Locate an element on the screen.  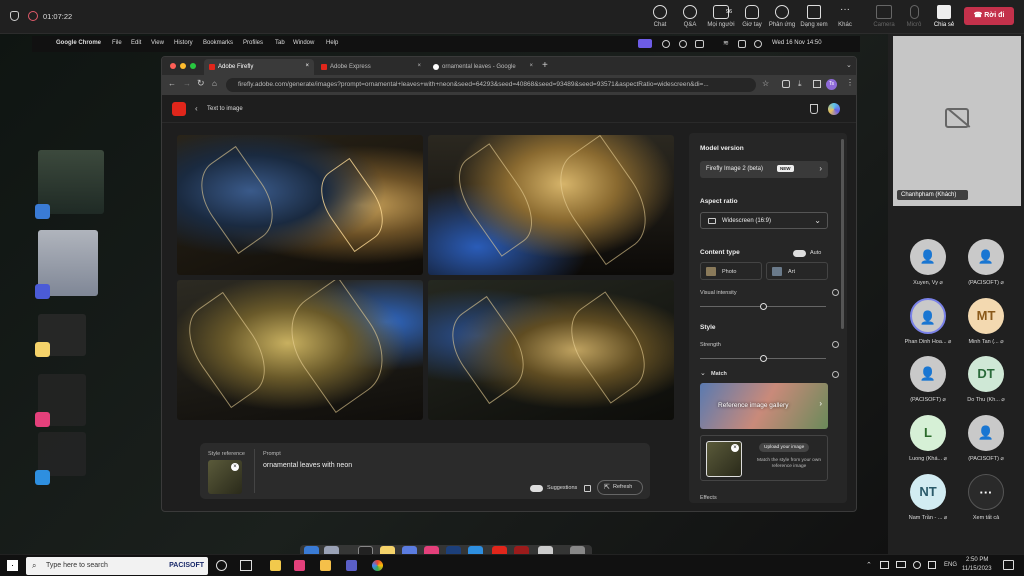
menu-profiles: Profiles is located at coordinates (253, 43).